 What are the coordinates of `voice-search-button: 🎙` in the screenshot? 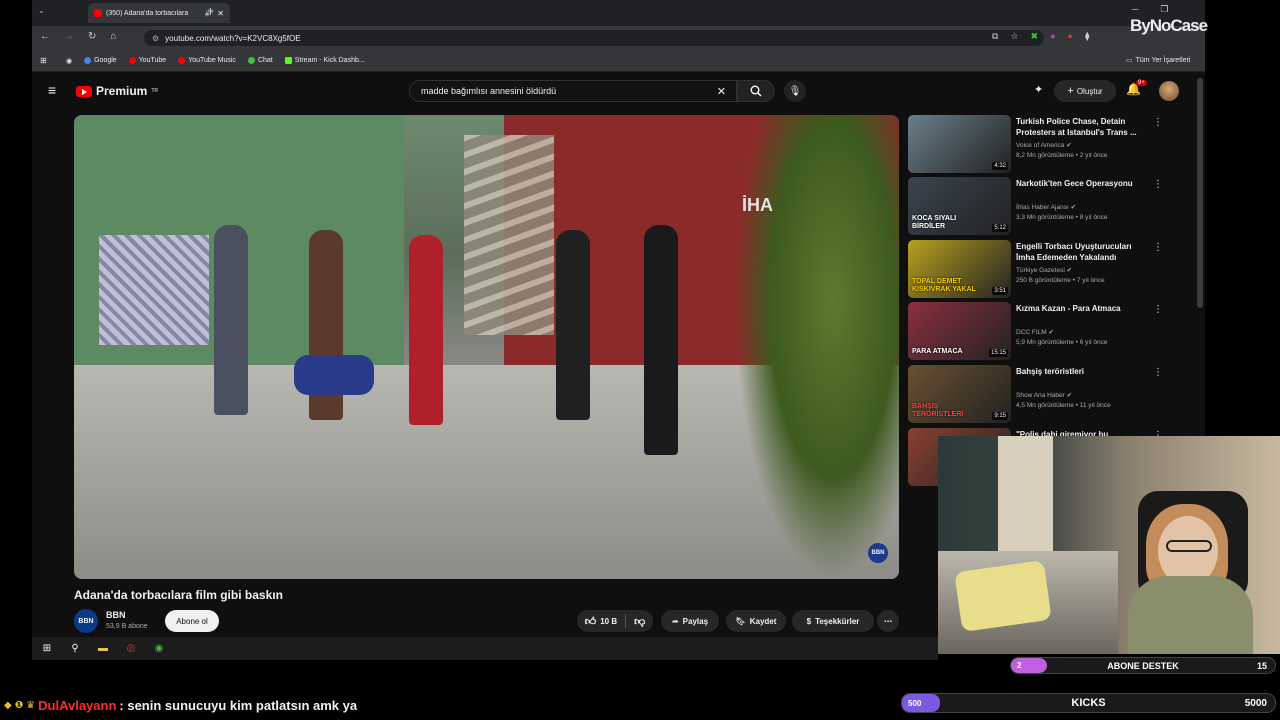 It's located at (795, 91).